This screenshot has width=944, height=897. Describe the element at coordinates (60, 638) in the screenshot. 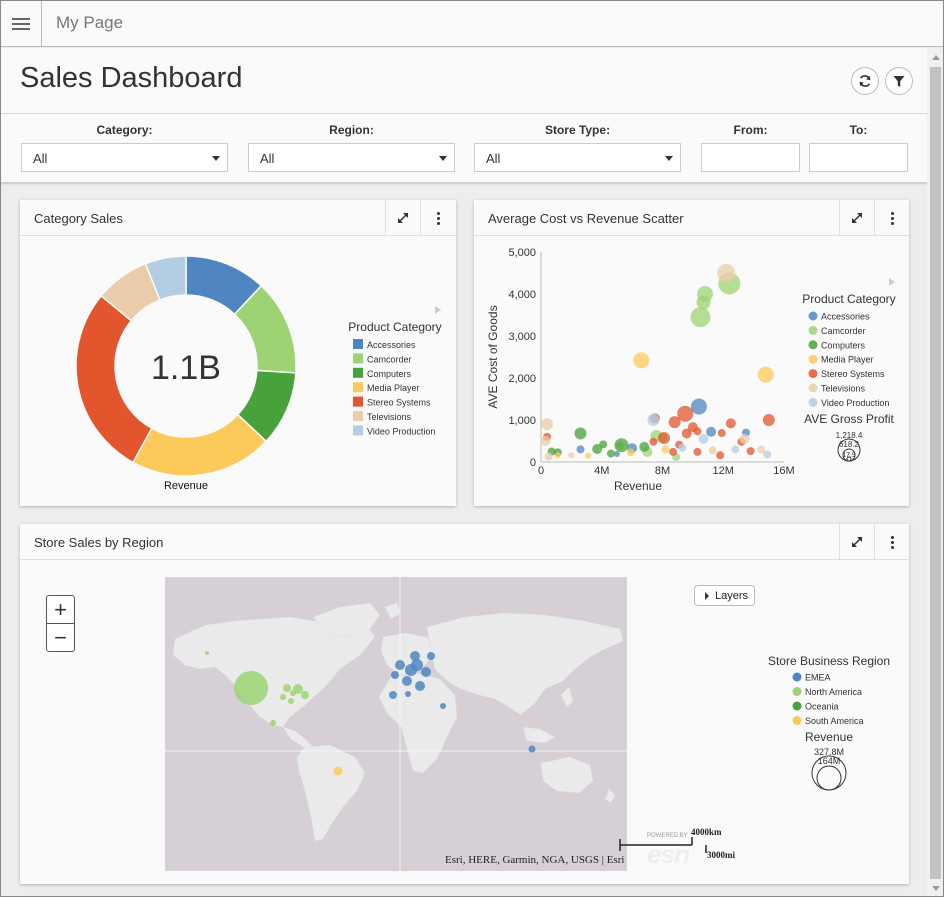

I see `zoom-out-button: −` at that location.